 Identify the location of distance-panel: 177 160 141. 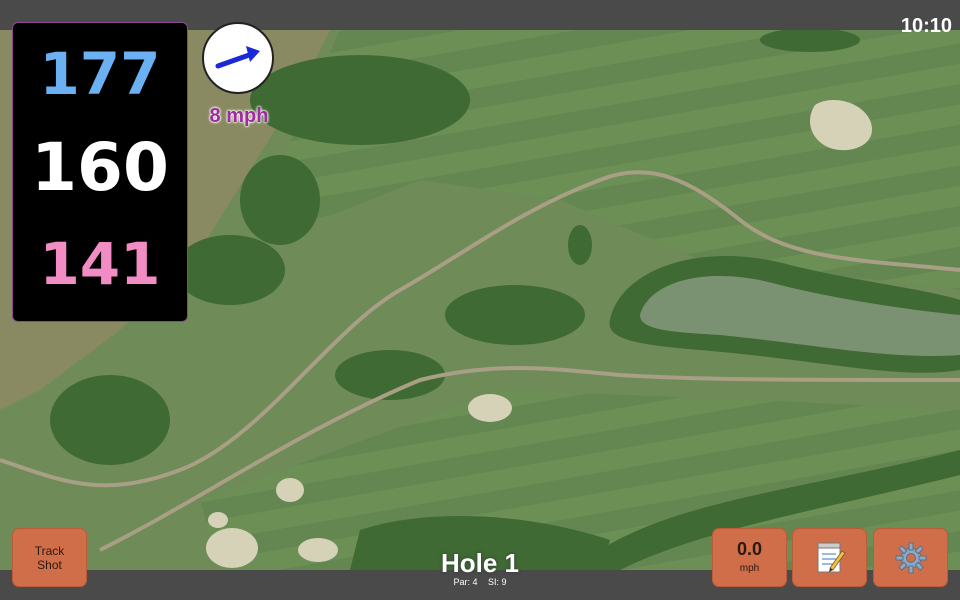
(100, 172).